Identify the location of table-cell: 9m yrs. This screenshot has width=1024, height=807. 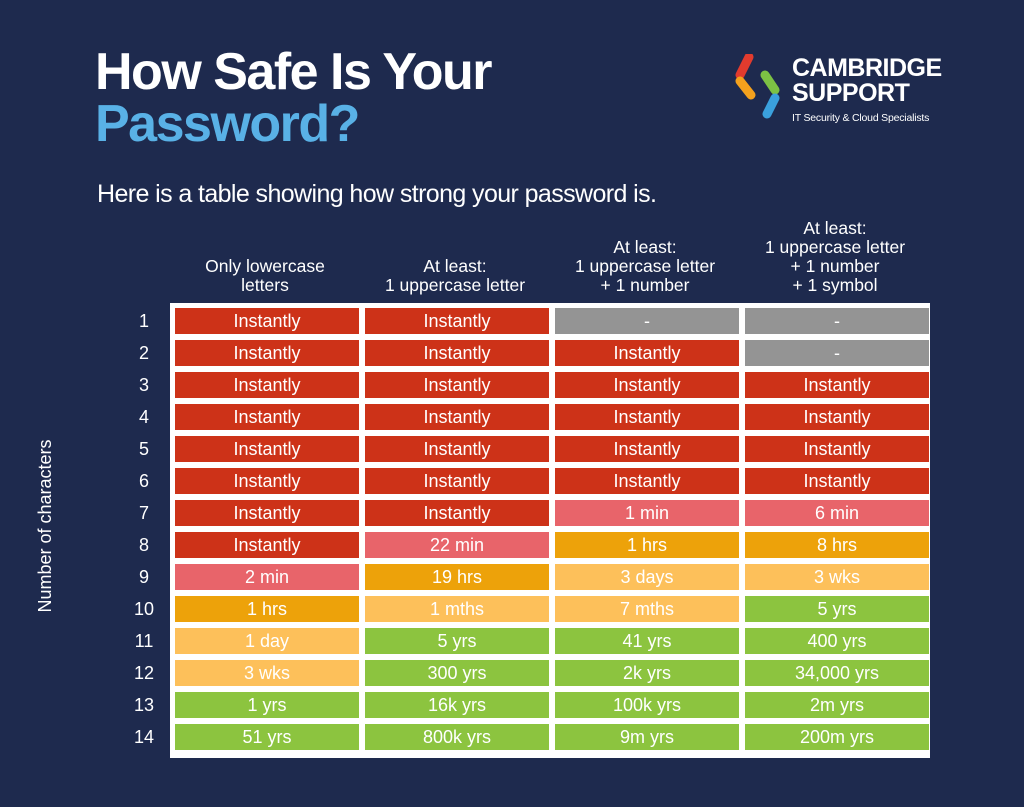
(647, 737).